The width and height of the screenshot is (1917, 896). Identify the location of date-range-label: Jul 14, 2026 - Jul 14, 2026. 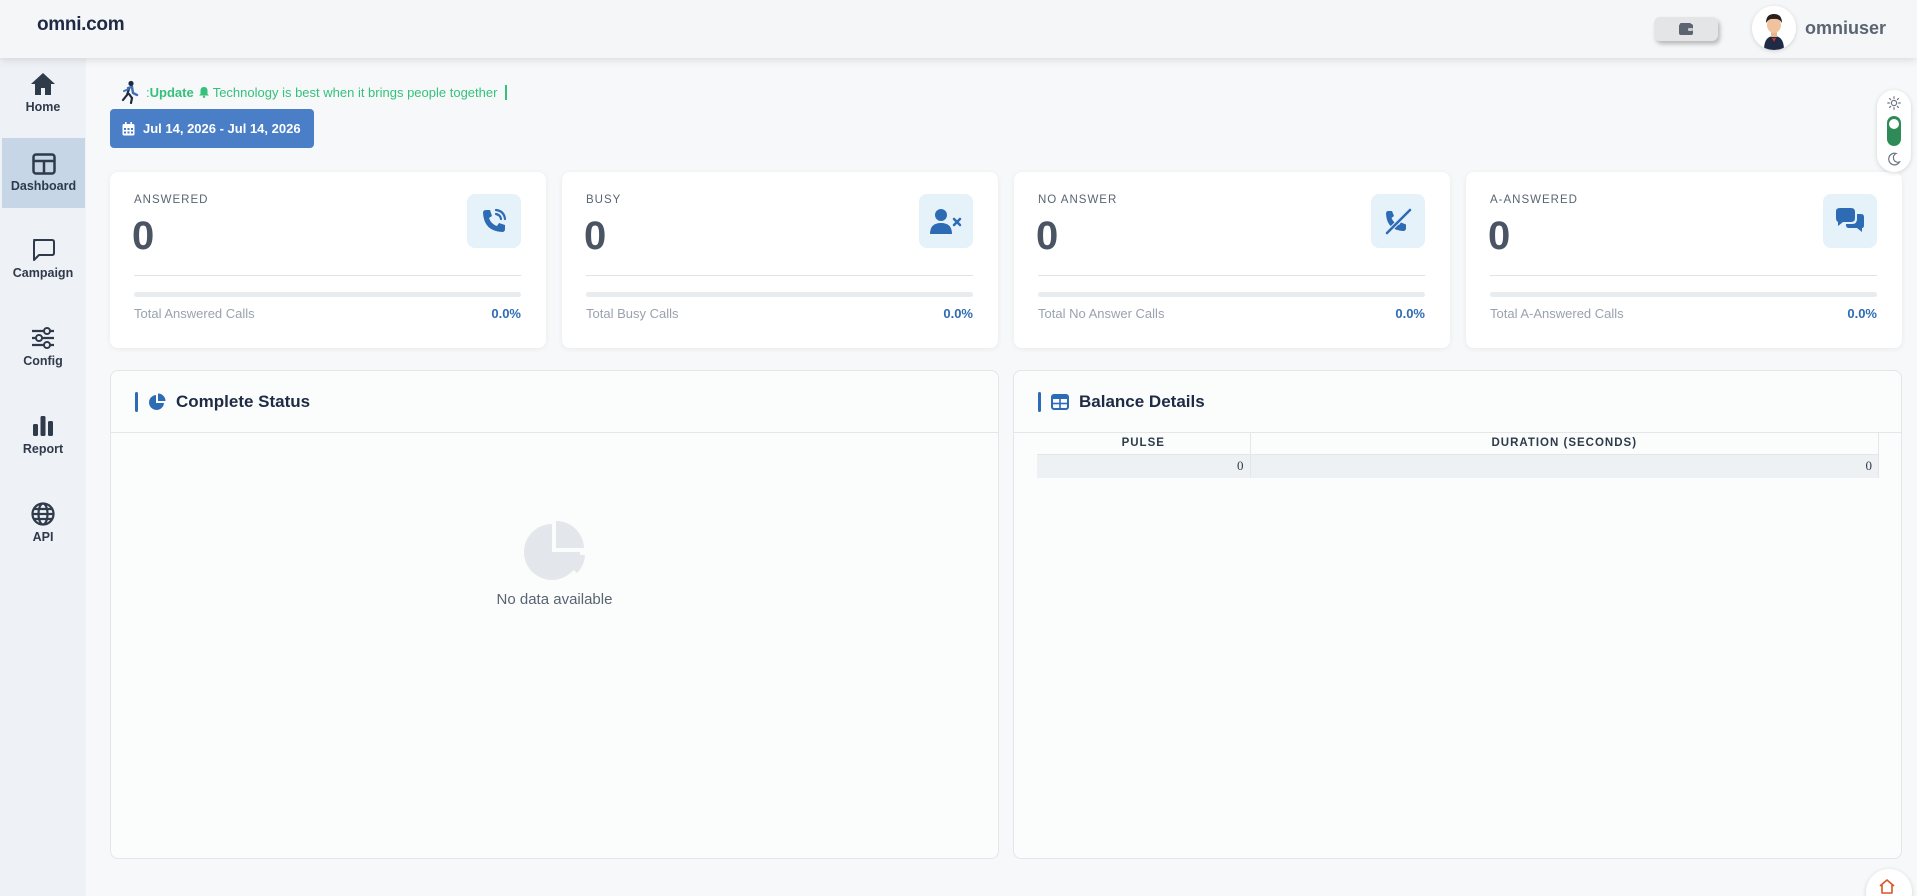
(222, 128).